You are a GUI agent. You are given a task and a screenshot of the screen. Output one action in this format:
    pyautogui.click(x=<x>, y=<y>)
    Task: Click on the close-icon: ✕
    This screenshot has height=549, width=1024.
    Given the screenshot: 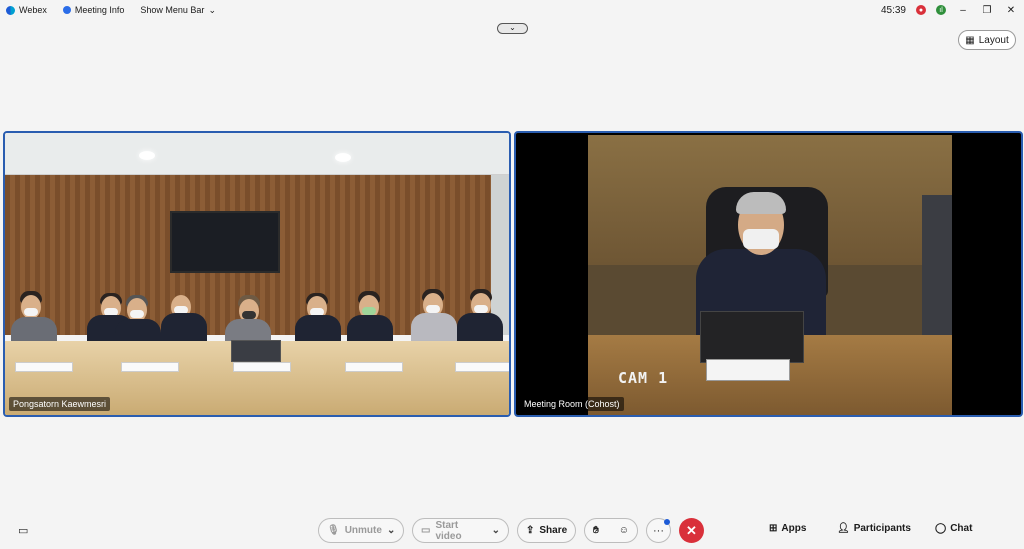 What is the action you would take?
    pyautogui.click(x=691, y=530)
    